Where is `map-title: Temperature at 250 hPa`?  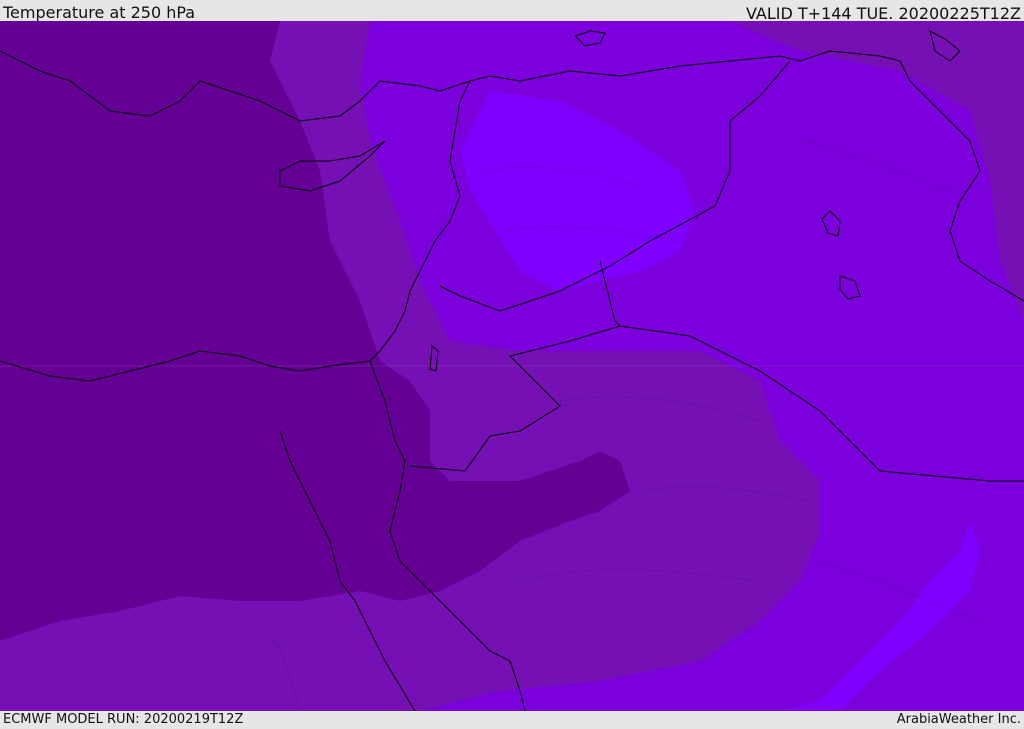
map-title: Temperature at 250 hPa is located at coordinates (99, 12).